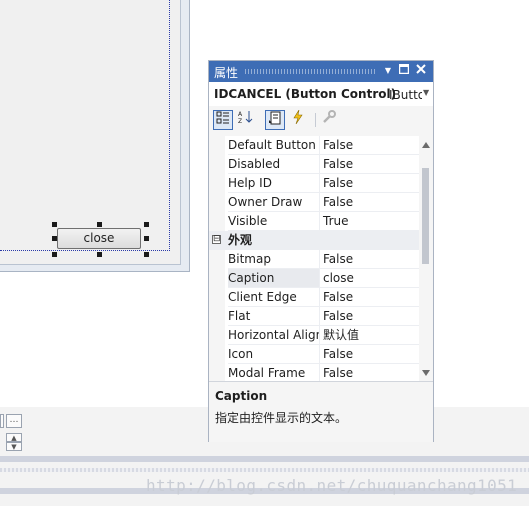 This screenshot has height=506, width=529. Describe the element at coordinates (54, 254) in the screenshot. I see `selection-handle-bottom-left` at that location.